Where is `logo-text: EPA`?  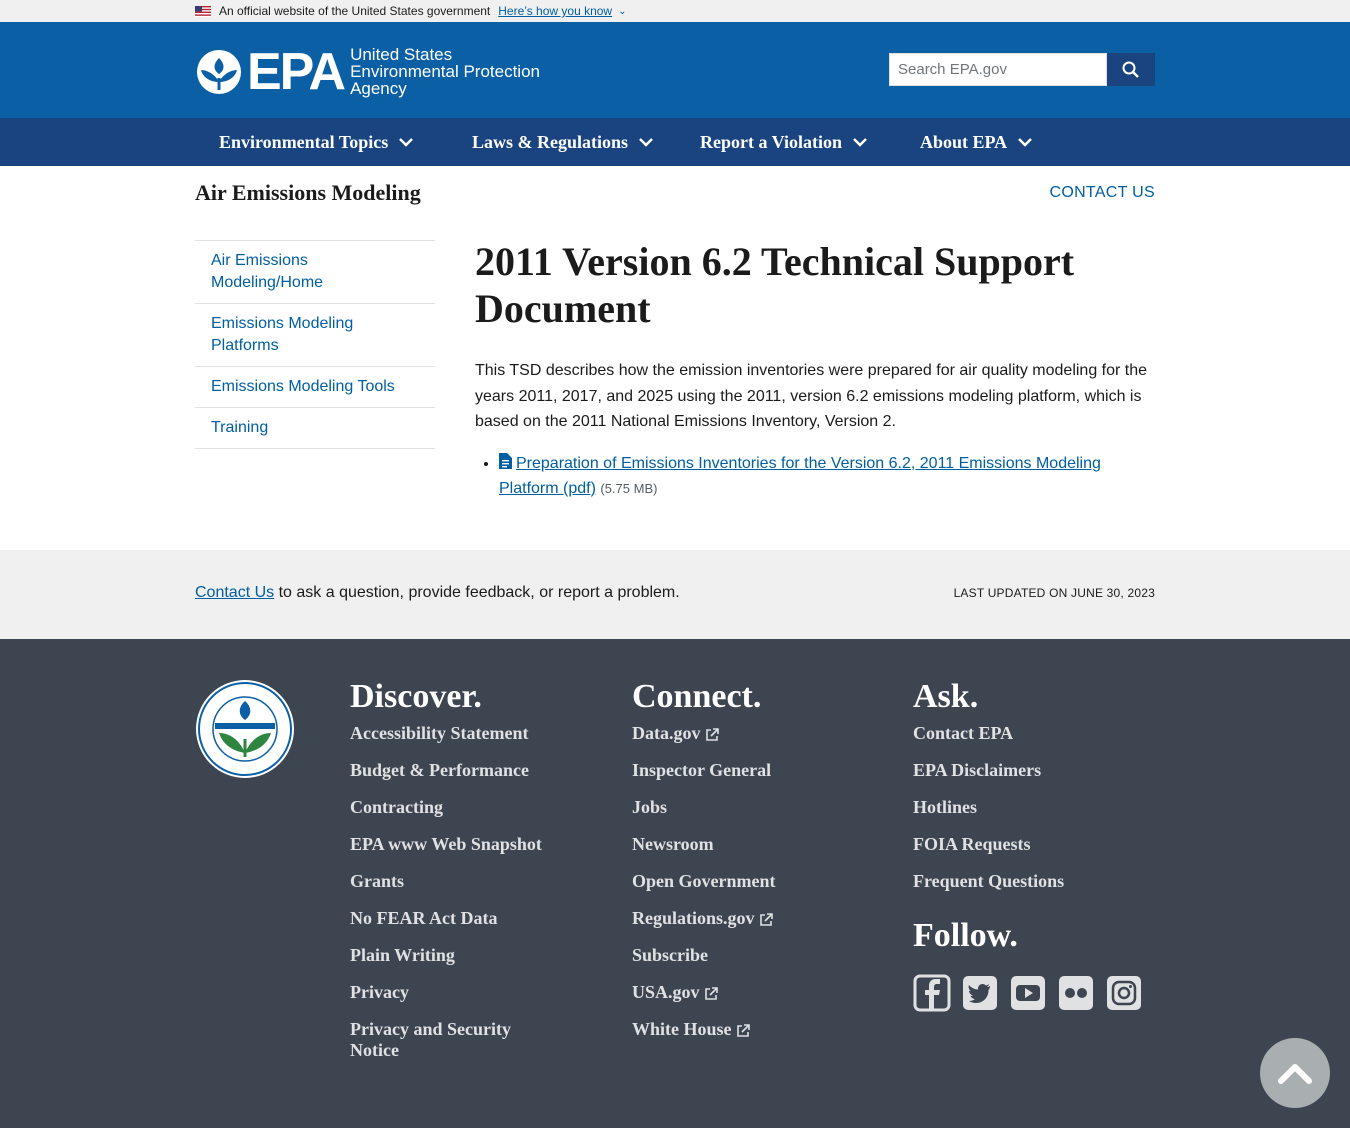
logo-text: EPA is located at coordinates (296, 71).